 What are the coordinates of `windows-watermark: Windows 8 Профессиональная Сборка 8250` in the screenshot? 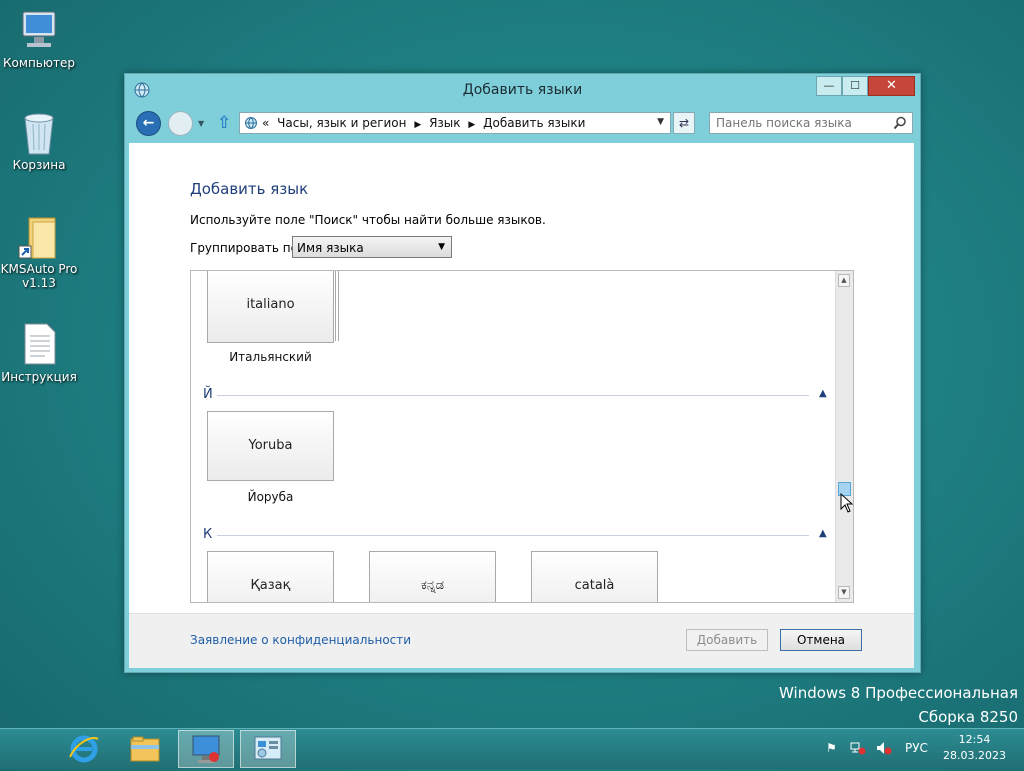 It's located at (898, 705).